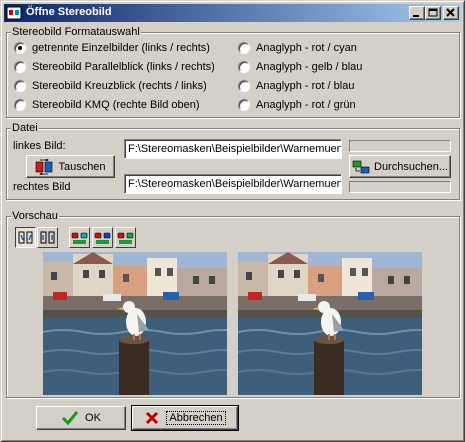 This screenshot has width=465, height=442. I want to click on split-view-icon, so click(25, 237).